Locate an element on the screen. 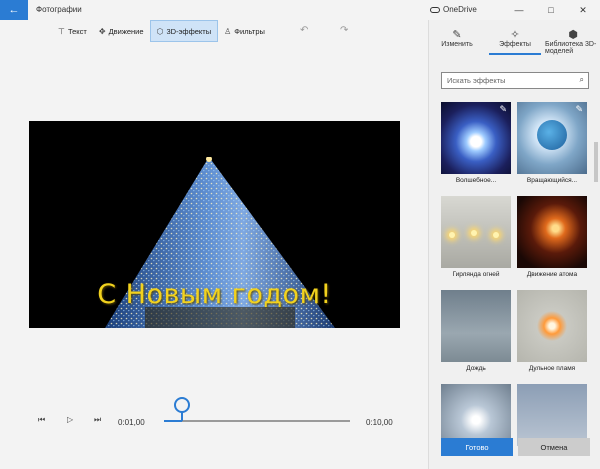 Image resolution: width=600 pixels, height=469 pixels. cloud-icon is located at coordinates (435, 9).